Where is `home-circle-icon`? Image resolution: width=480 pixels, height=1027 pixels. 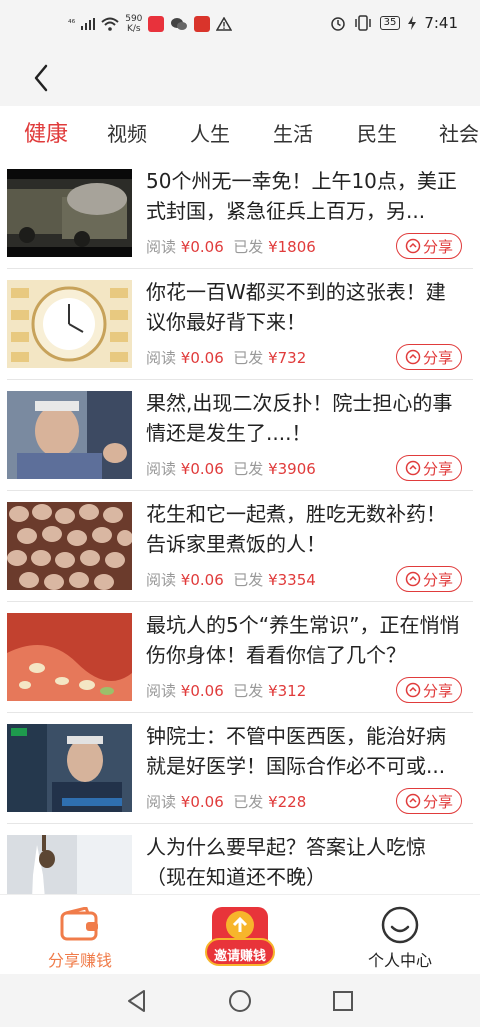 home-circle-icon is located at coordinates (240, 1001).